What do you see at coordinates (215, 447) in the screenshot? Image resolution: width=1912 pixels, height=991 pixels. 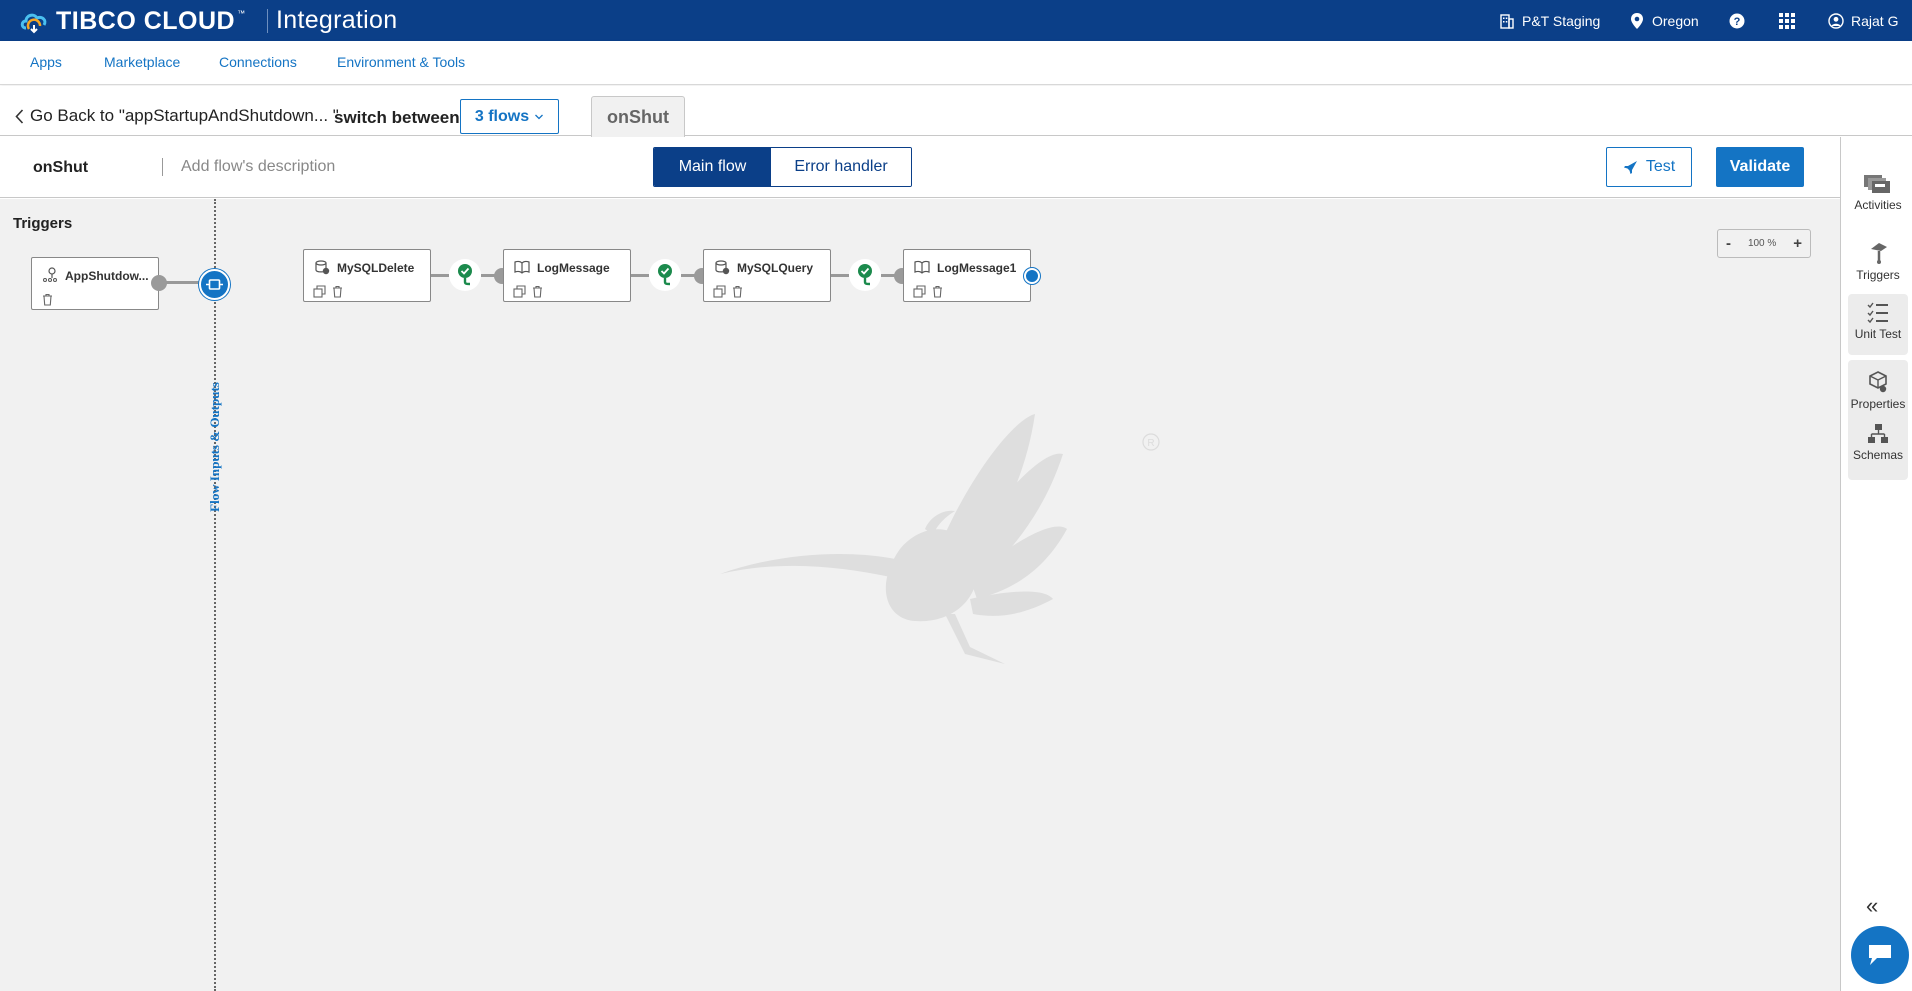 I see `flow-io-label: Flow Inputs & Outputs` at bounding box center [215, 447].